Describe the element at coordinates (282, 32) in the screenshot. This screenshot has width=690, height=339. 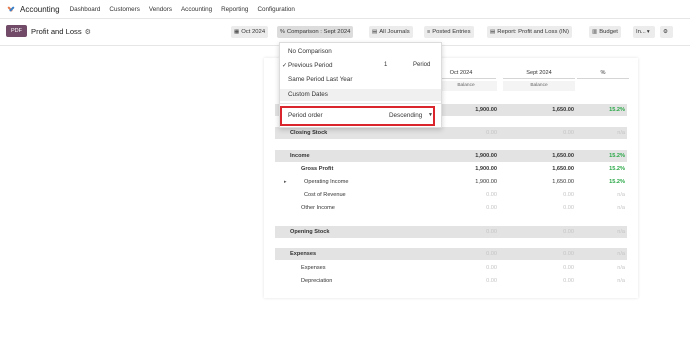
I see `percent-icon: %` at that location.